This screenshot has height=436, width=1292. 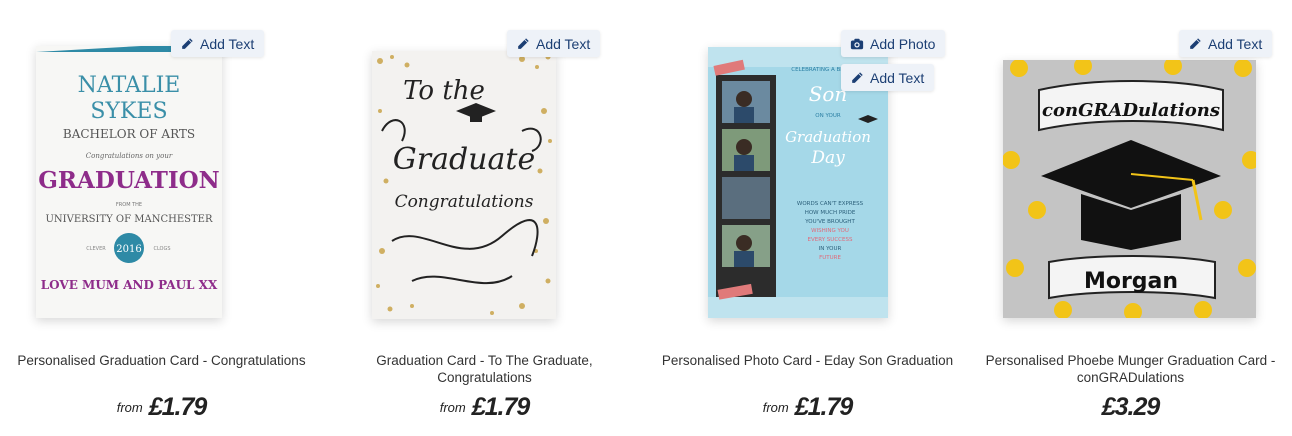 I want to click on add-photo-button: Add Photo, so click(x=893, y=43).